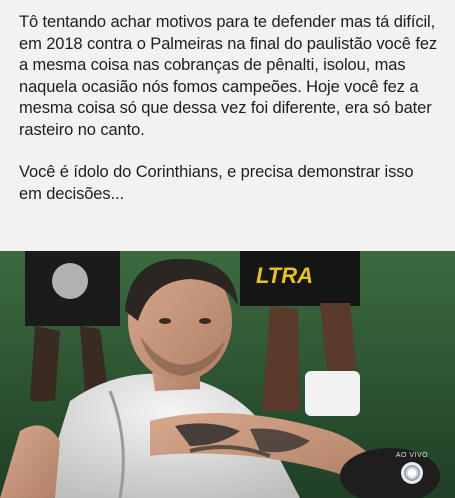 The height and width of the screenshot is (498, 455). I want to click on sponsor-text: LTRA, so click(284, 275).